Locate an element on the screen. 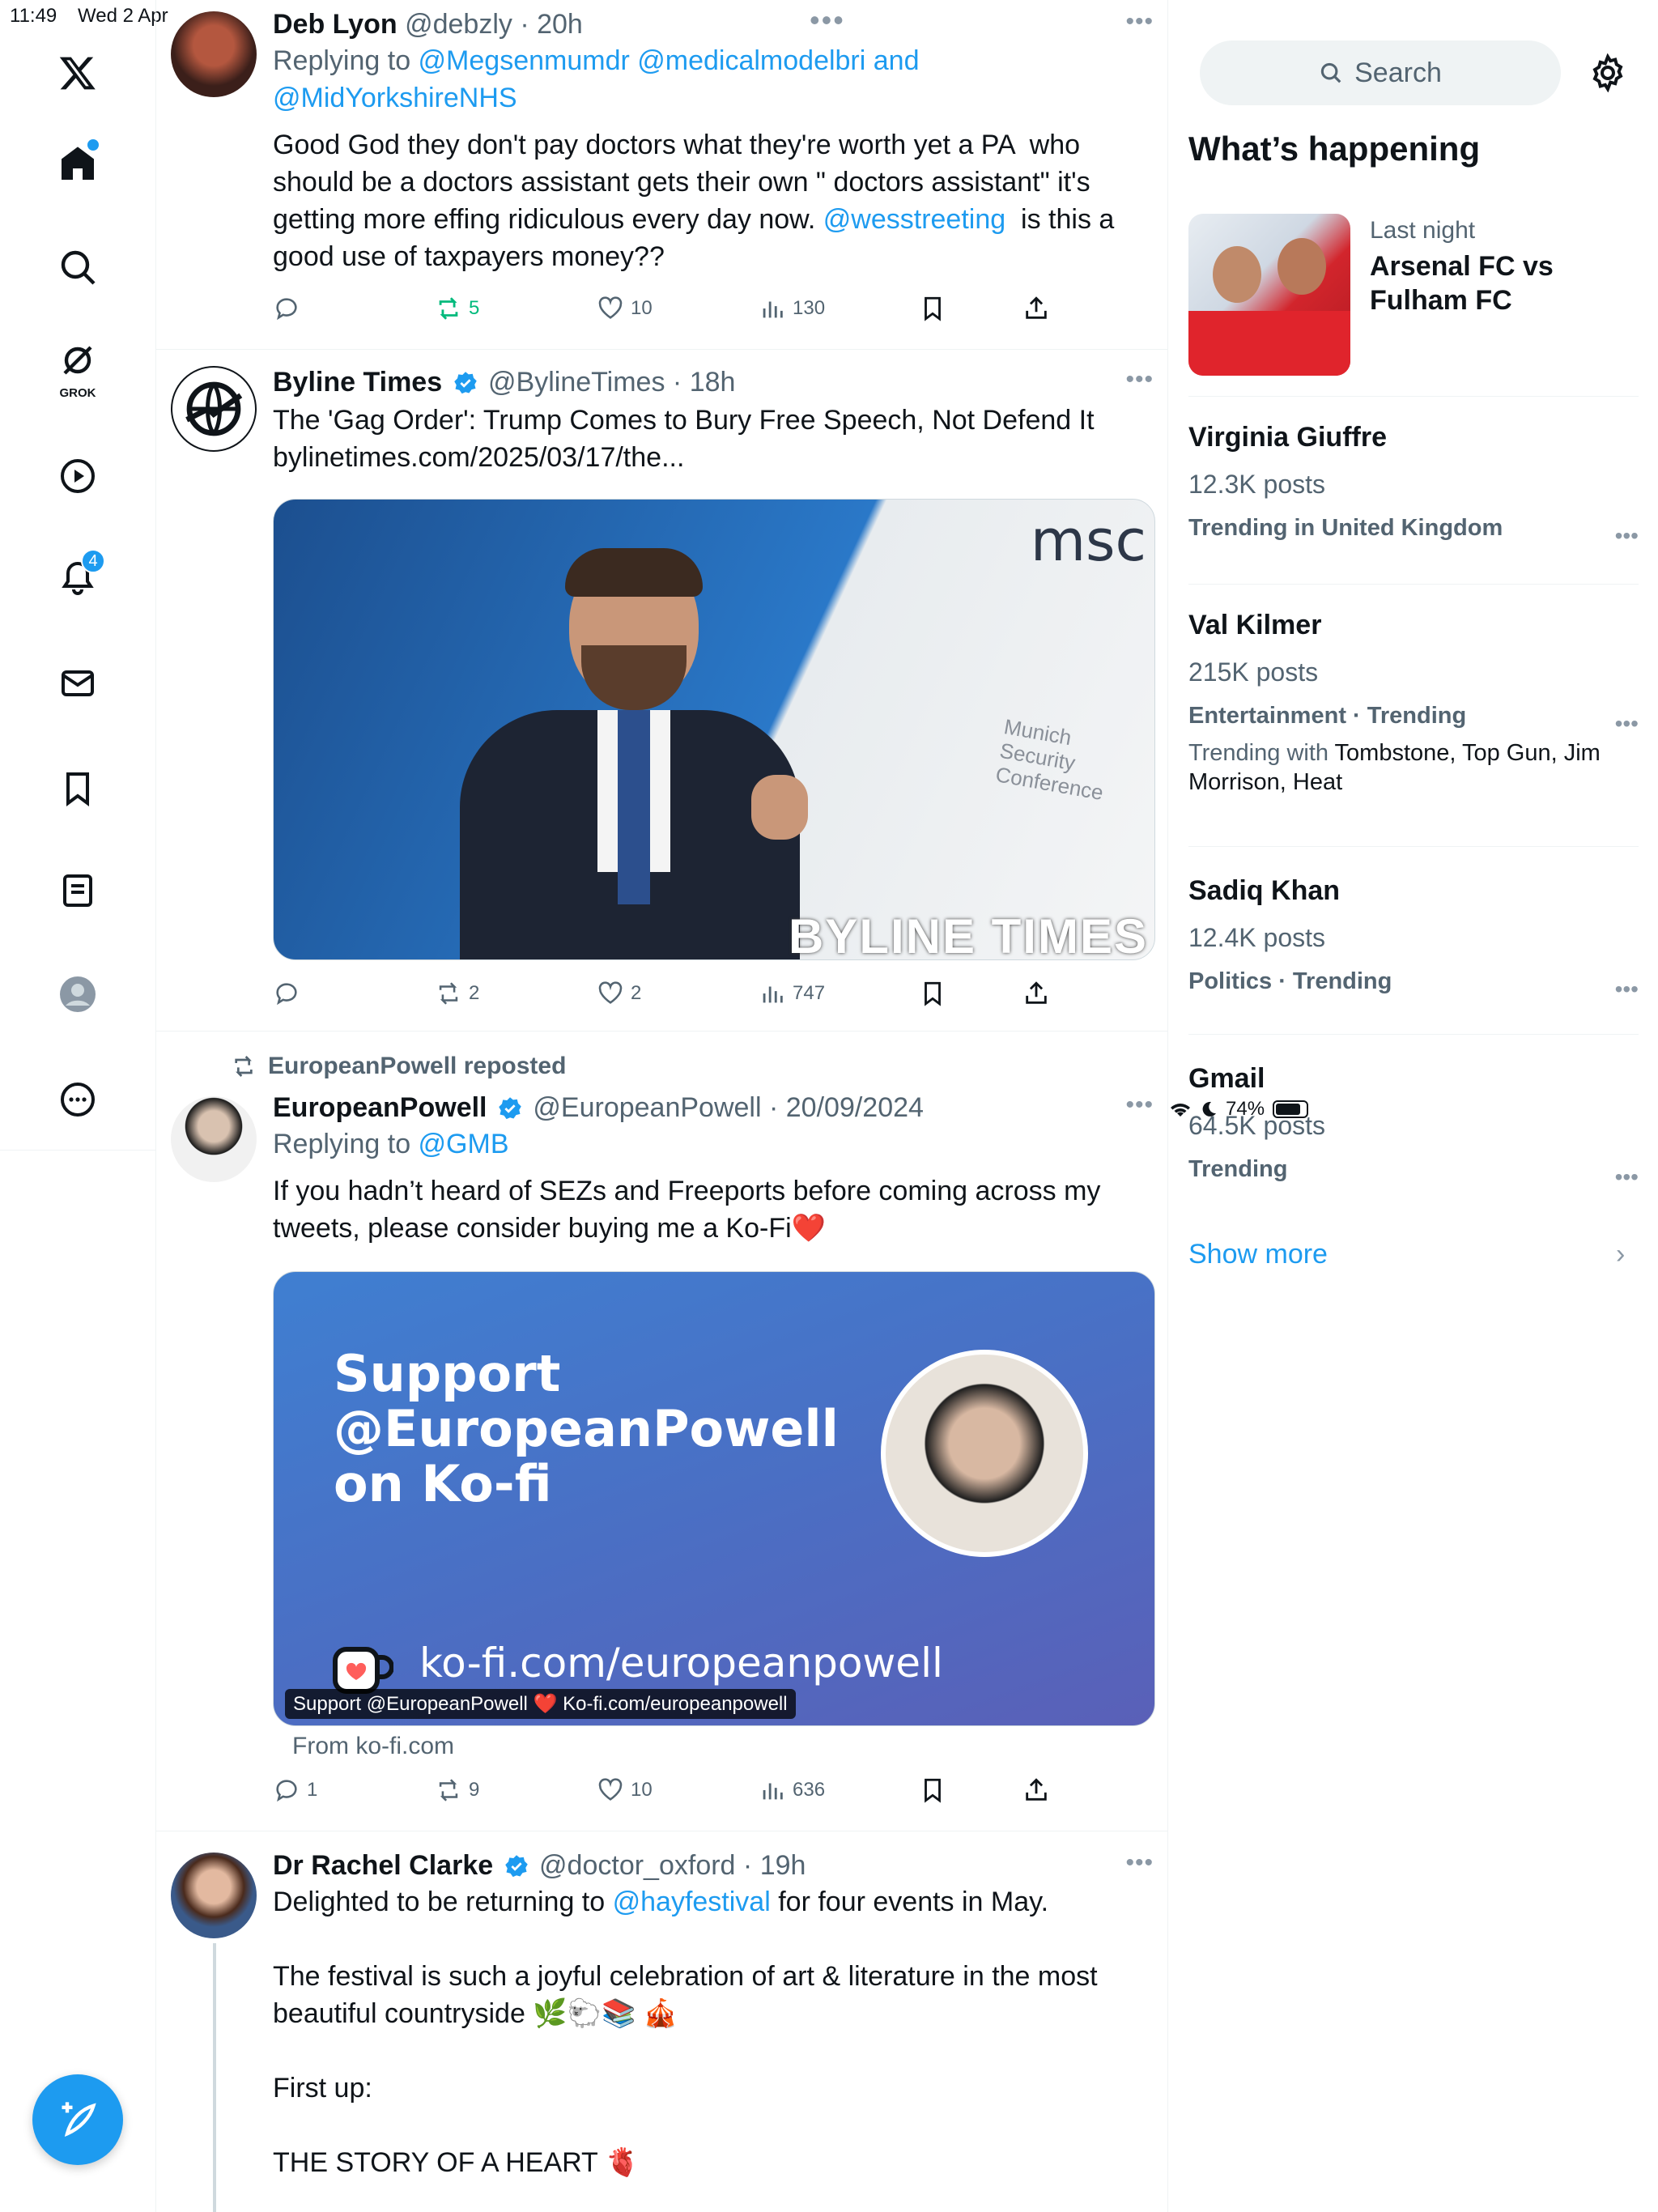 The width and height of the screenshot is (1658, 2212). trend-feature-title: Arsenal FC vs Fulham FC is located at coordinates (1462, 284).